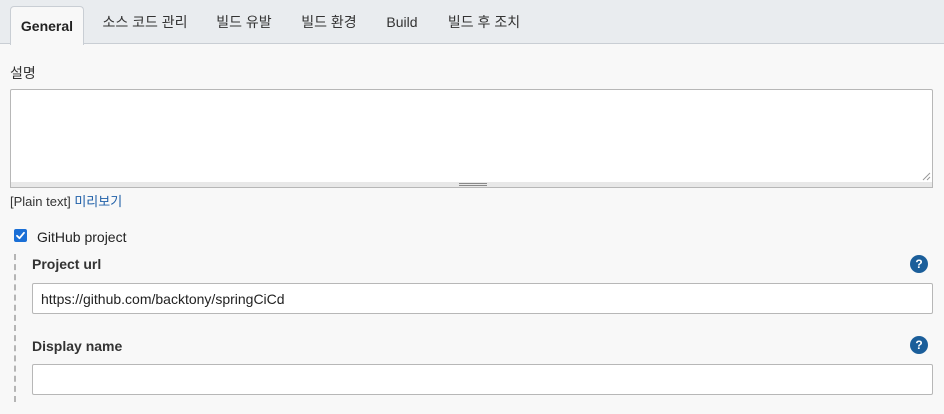  What do you see at coordinates (145, 22) in the screenshot?
I see `tab-source-code-management: 소스 코드 관리` at bounding box center [145, 22].